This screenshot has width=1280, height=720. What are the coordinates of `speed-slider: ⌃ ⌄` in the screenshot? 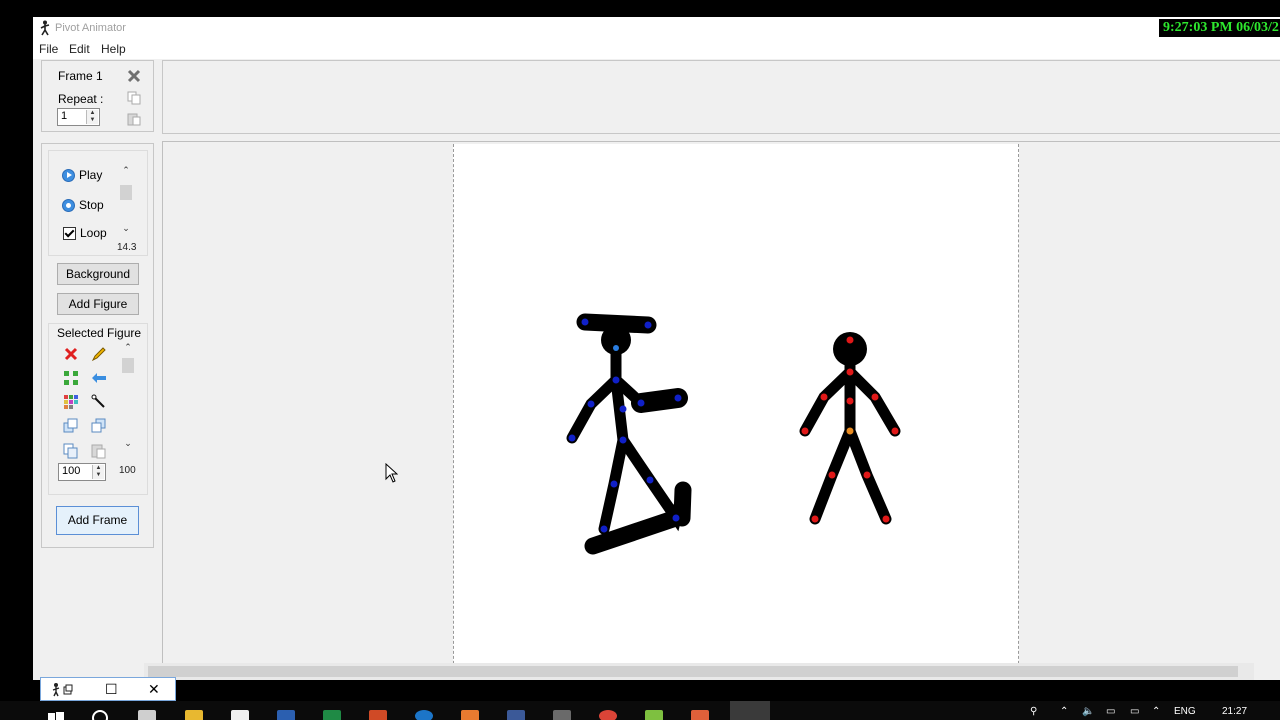 It's located at (126, 200).